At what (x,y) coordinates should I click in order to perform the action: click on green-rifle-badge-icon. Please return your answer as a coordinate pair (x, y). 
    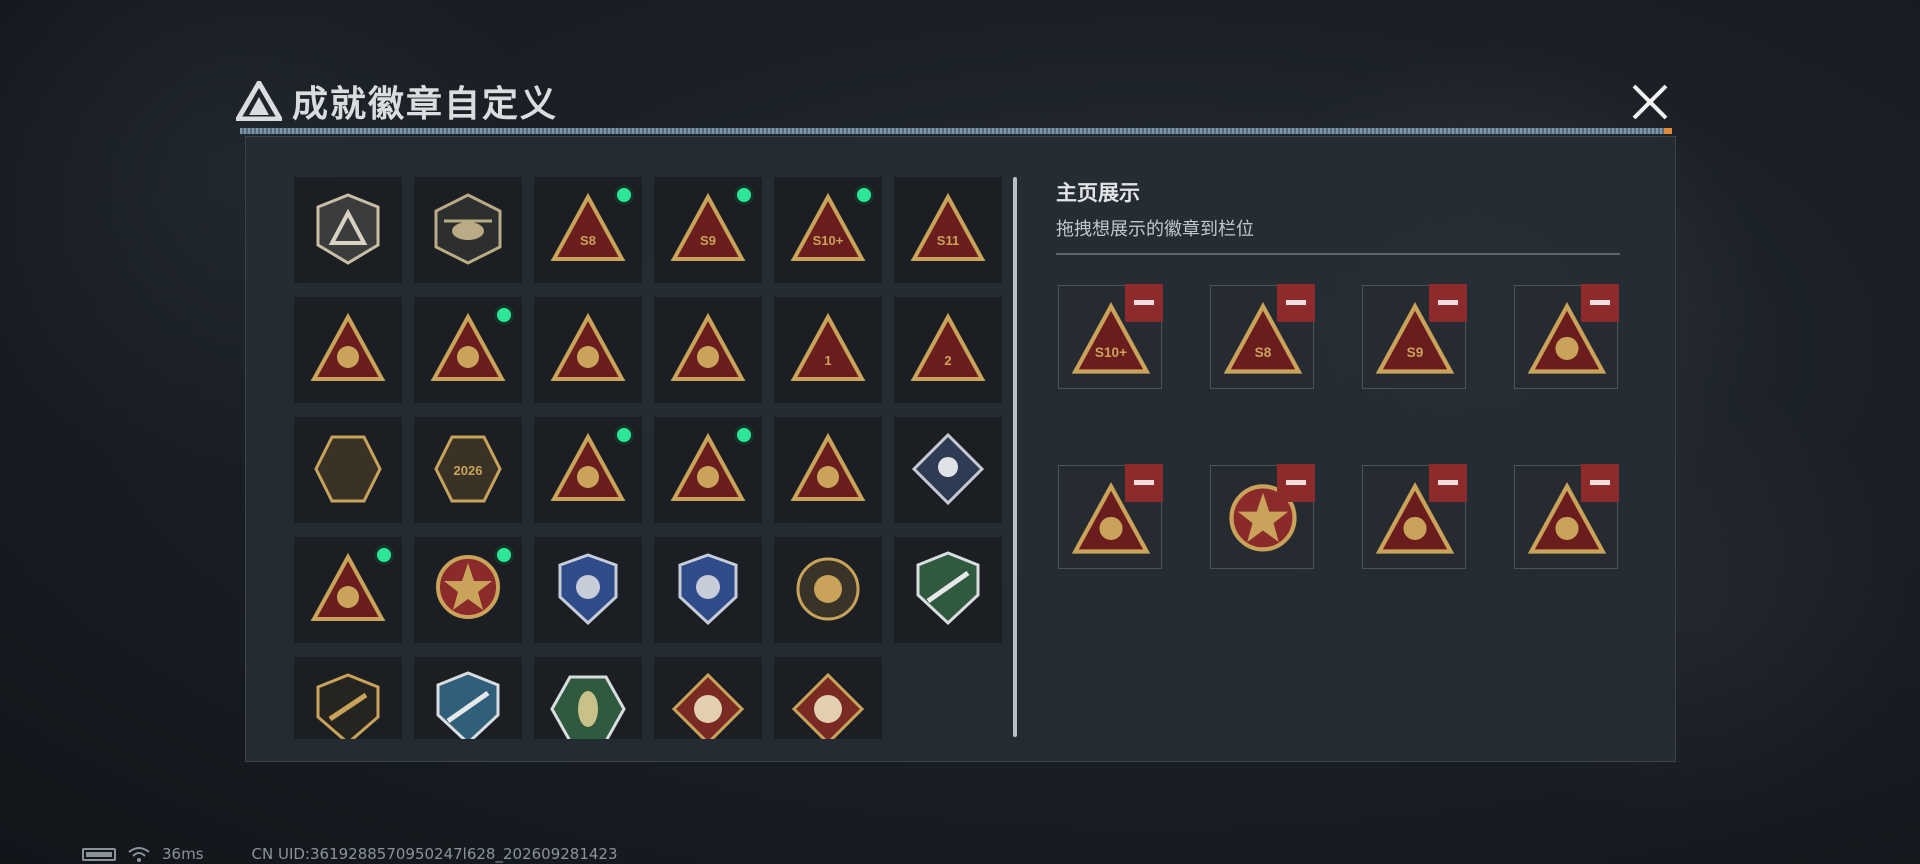
    Looking at the image, I should click on (948, 588).